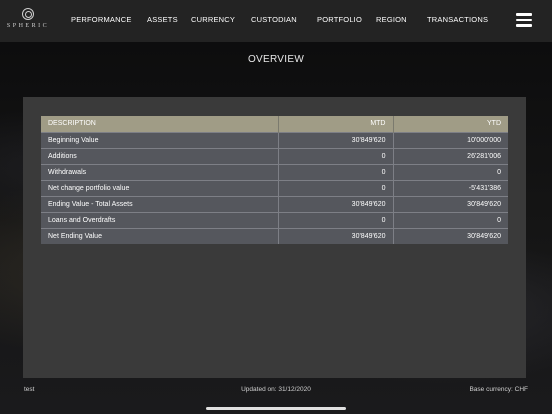 This screenshot has height=414, width=552. Describe the element at coordinates (391, 19) in the screenshot. I see `nav-item-region: REGION` at that location.